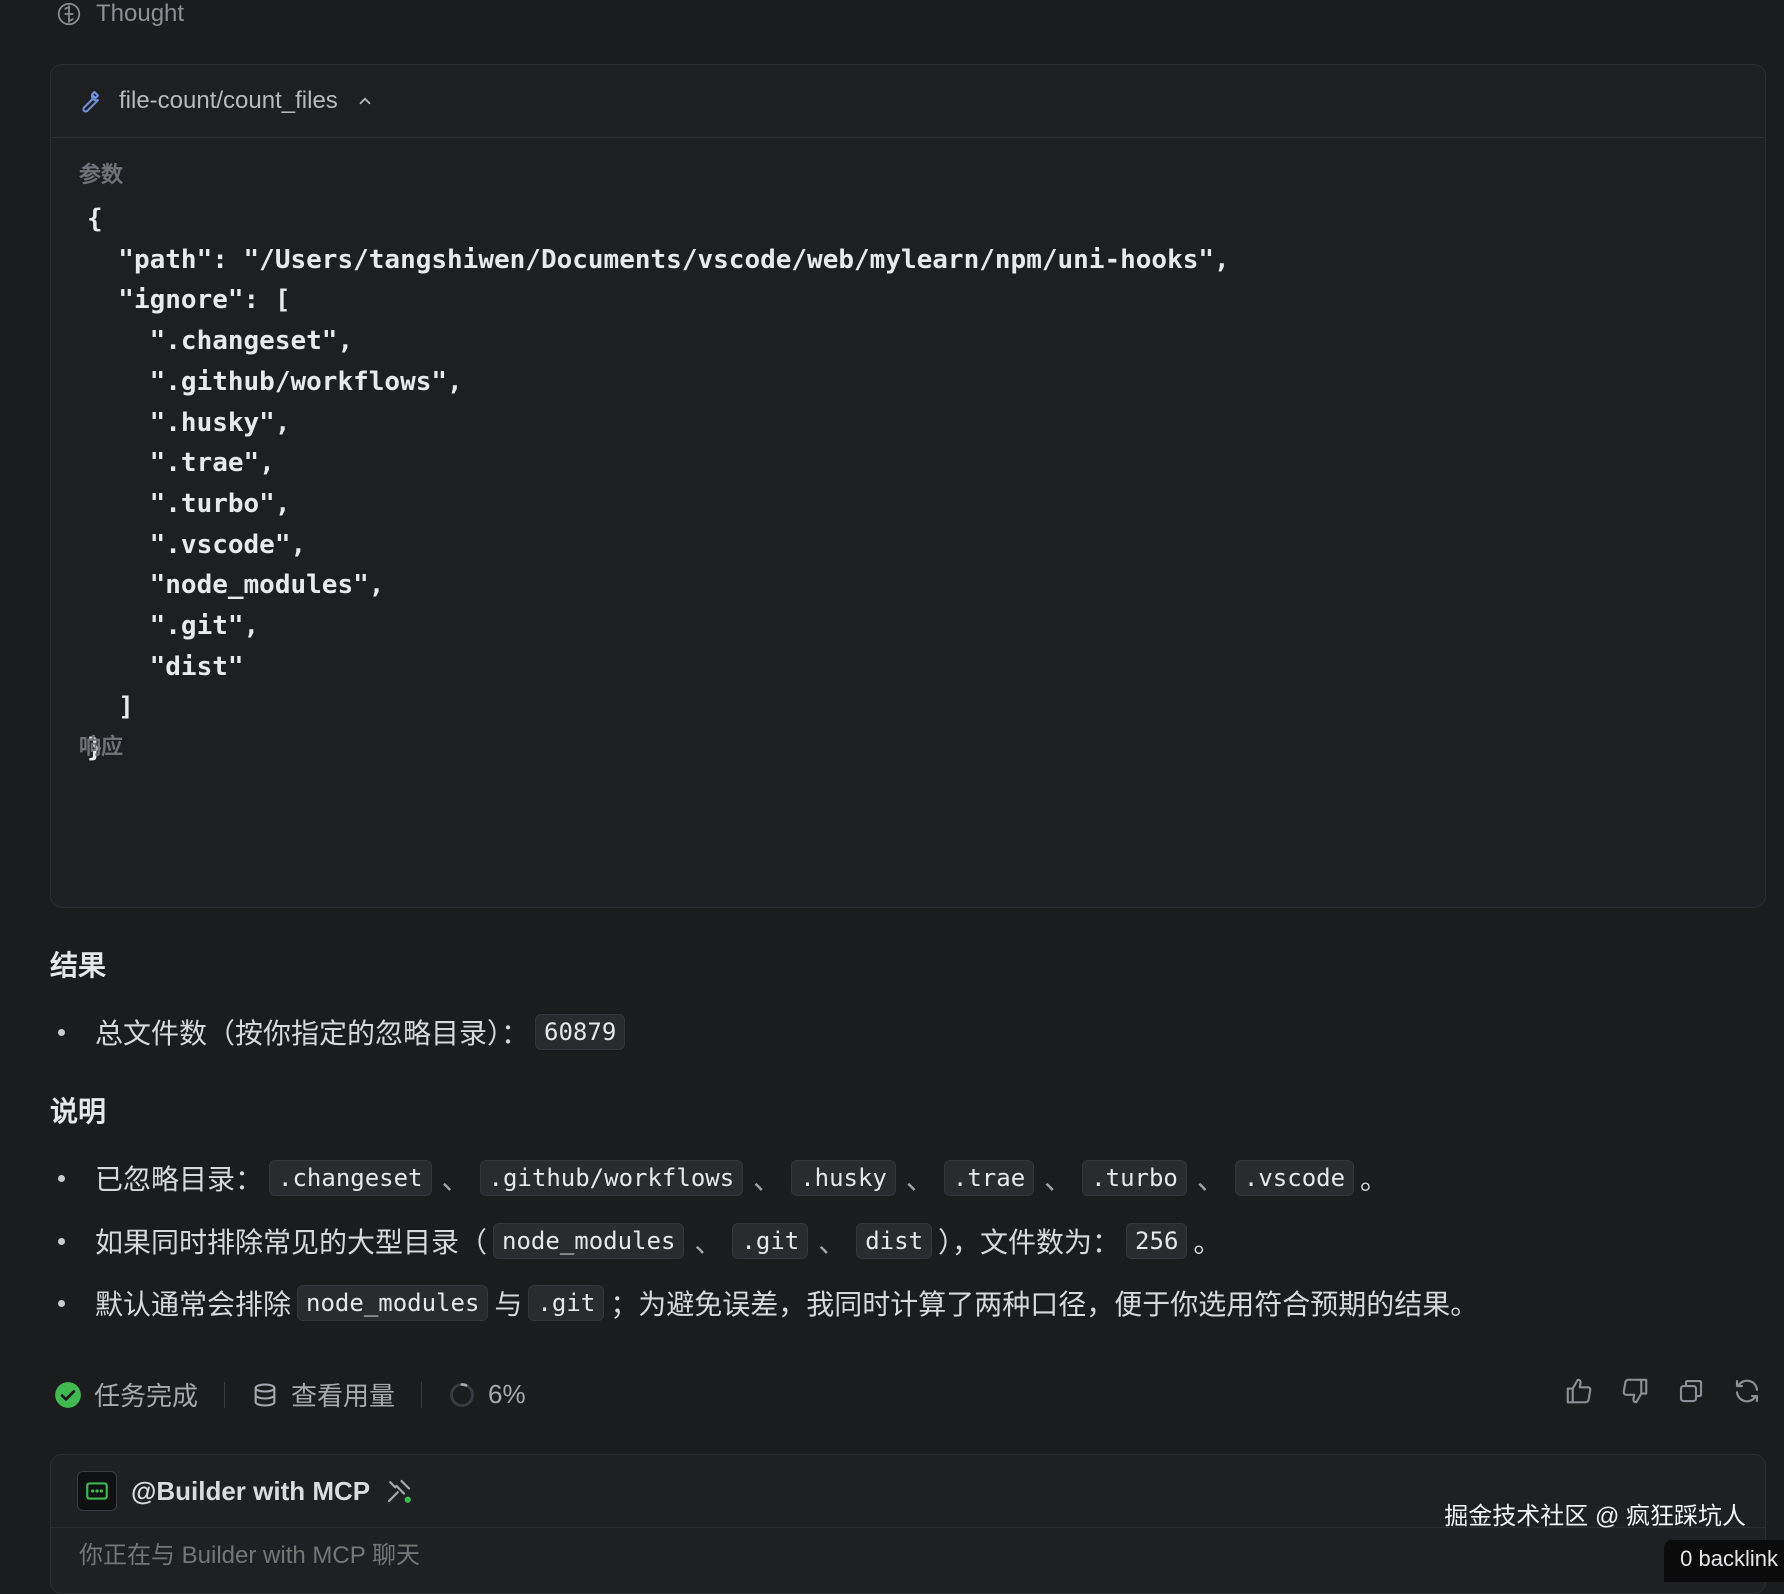 The image size is (1784, 1594). What do you see at coordinates (312, 1033) in the screenshot?
I see `total-label: 总文件数（按你指定的忽略目录）：` at bounding box center [312, 1033].